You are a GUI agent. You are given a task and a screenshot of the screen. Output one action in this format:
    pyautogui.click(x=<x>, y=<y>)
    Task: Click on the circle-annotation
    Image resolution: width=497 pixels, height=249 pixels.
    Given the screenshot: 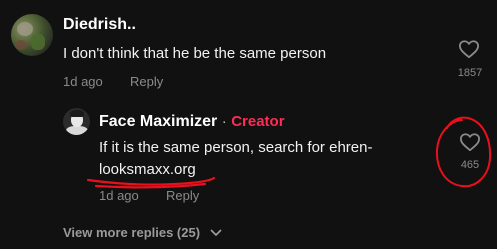 What is the action you would take?
    pyautogui.click(x=463, y=152)
    